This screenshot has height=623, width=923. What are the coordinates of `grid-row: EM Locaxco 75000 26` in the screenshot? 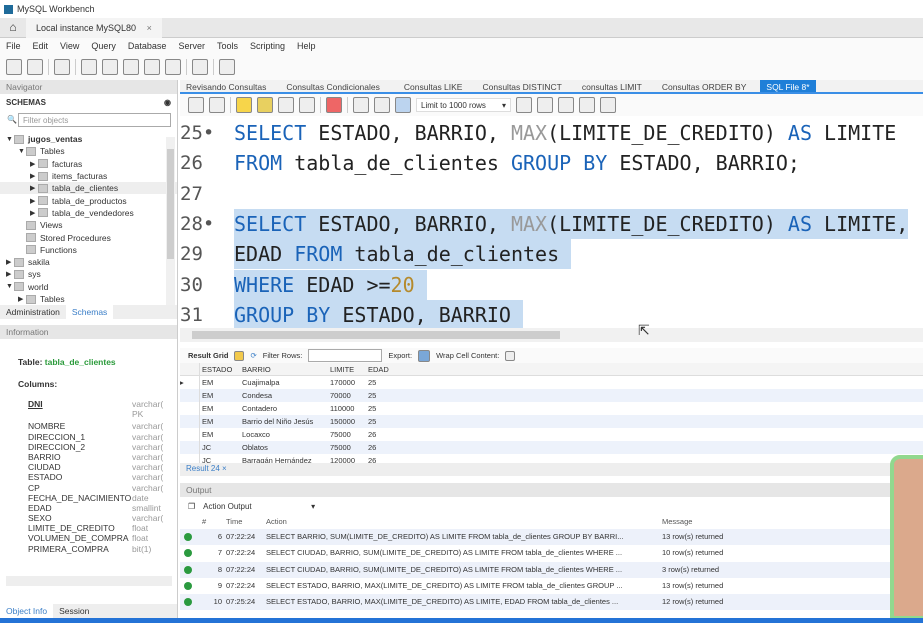 It's located at (551, 434).